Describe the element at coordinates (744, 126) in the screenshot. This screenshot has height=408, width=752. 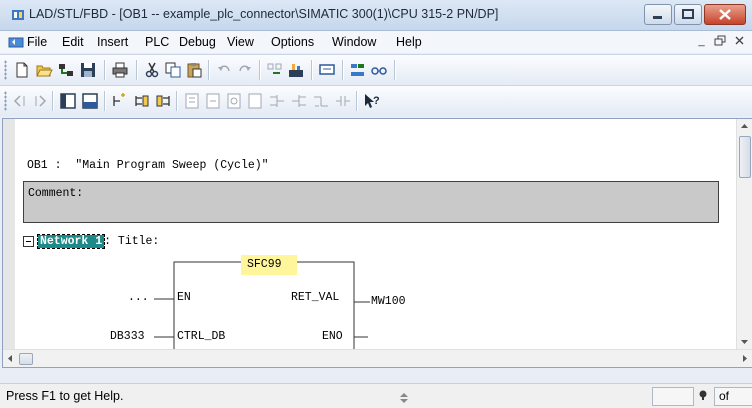
I see `scroll-up-icon` at that location.